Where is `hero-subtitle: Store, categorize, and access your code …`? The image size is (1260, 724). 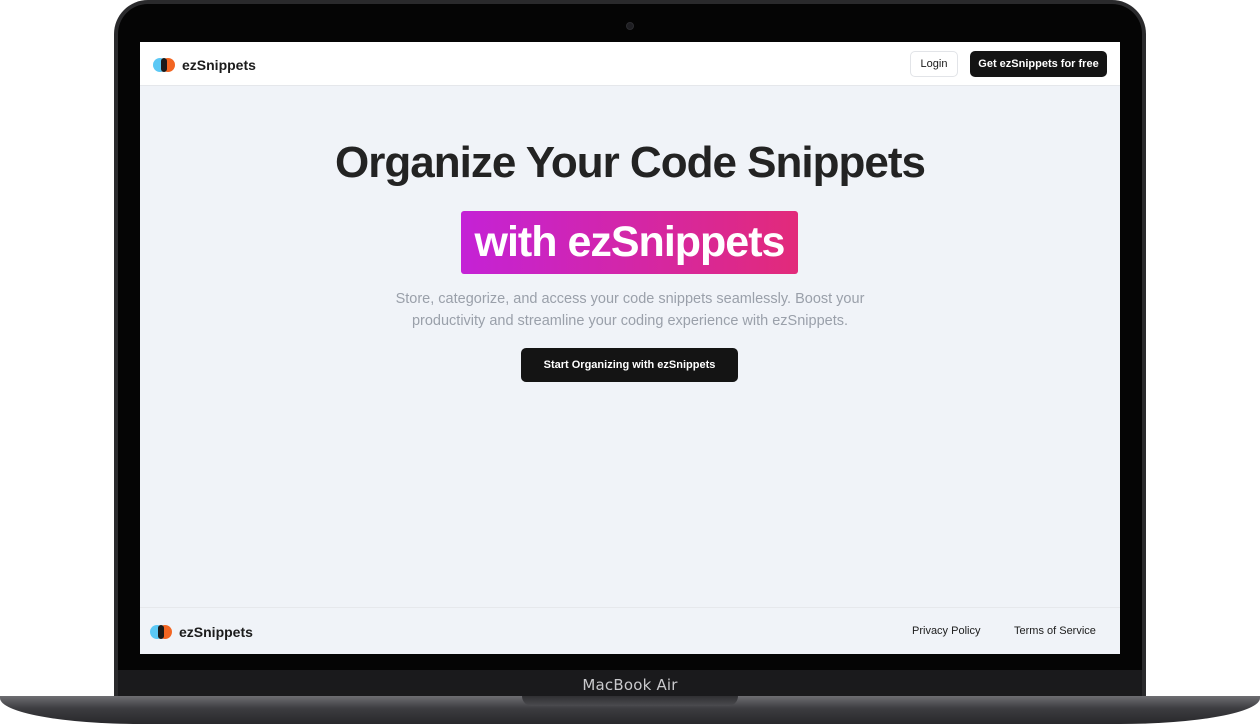
hero-subtitle: Store, categorize, and access your code … is located at coordinates (630, 310).